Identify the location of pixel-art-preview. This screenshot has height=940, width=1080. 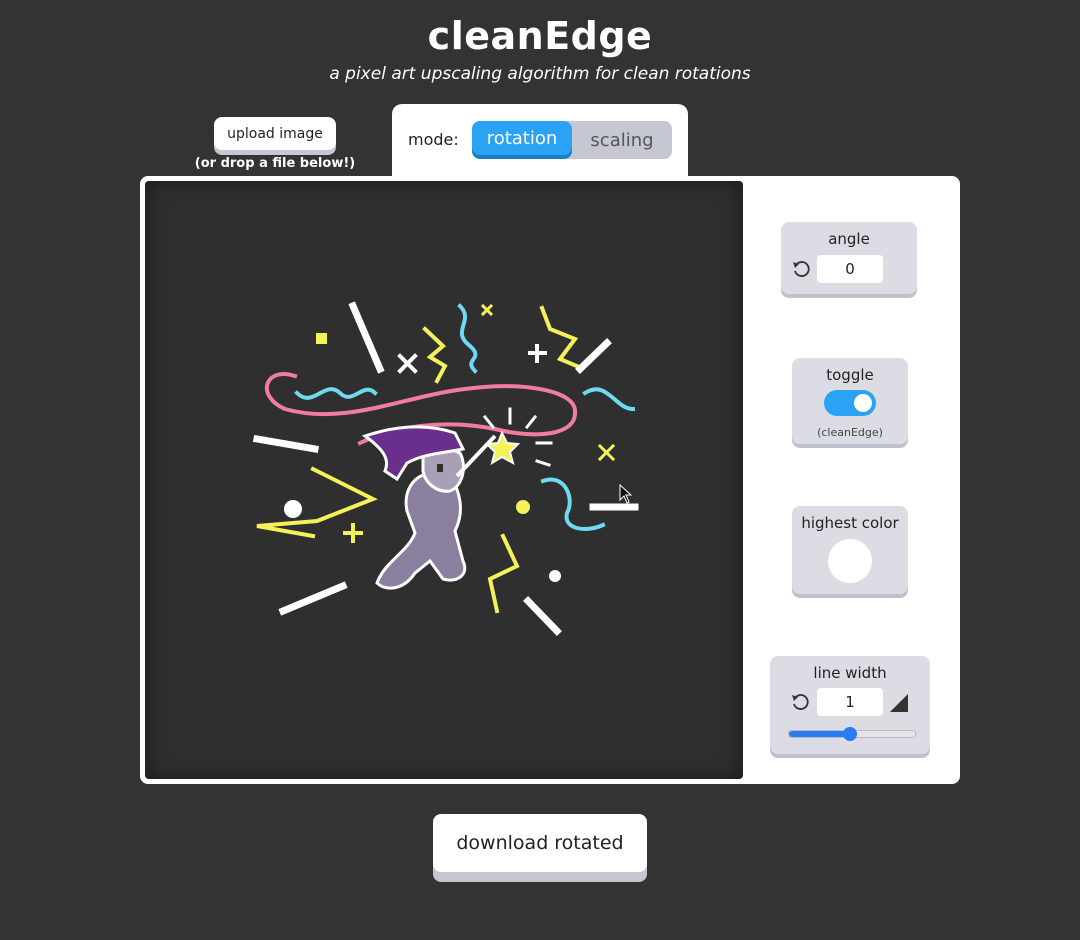
(445, 468).